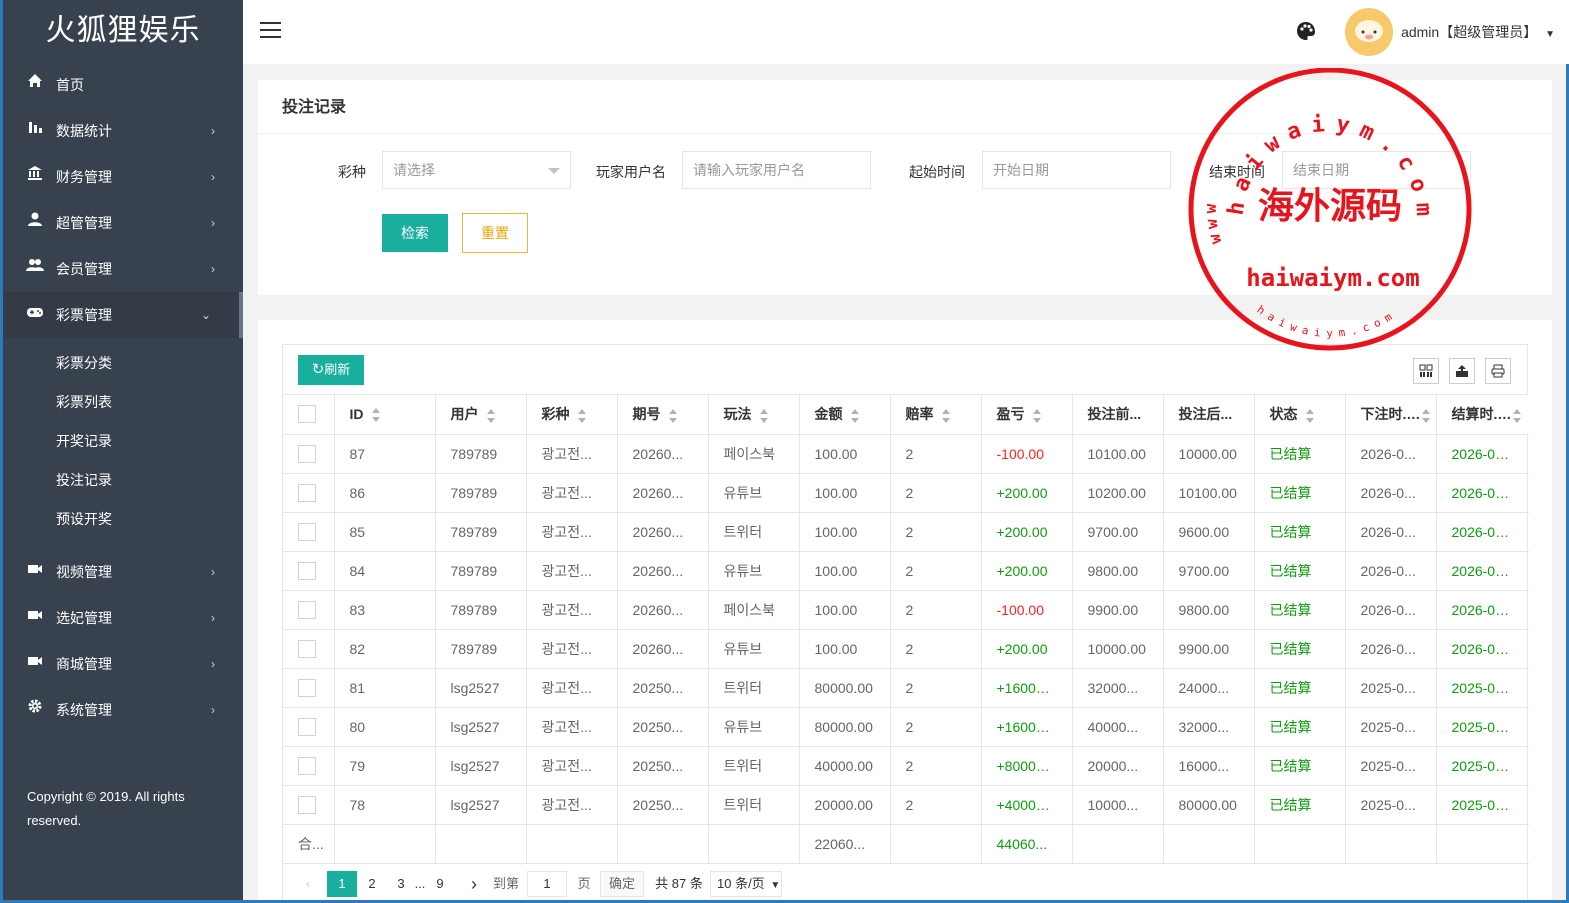  Describe the element at coordinates (845, 415) in the screenshot. I see `column-header: 金额` at that location.